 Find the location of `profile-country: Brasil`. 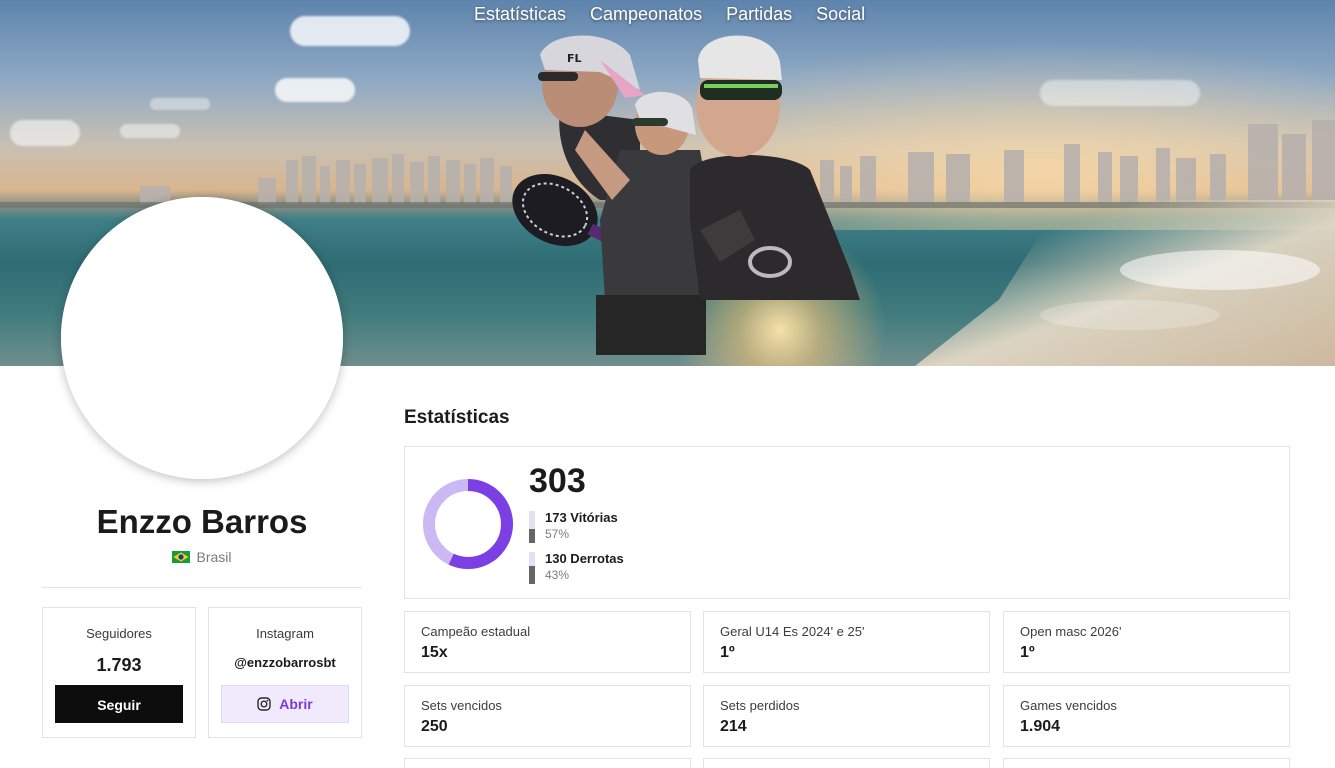

profile-country: Brasil is located at coordinates (202, 557).